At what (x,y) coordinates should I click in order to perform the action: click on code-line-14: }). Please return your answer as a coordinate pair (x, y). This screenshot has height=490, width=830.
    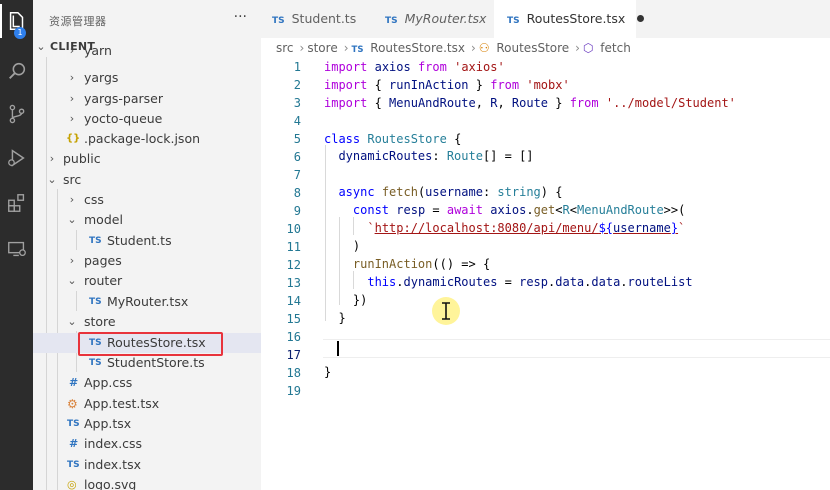
    Looking at the image, I should click on (346, 300).